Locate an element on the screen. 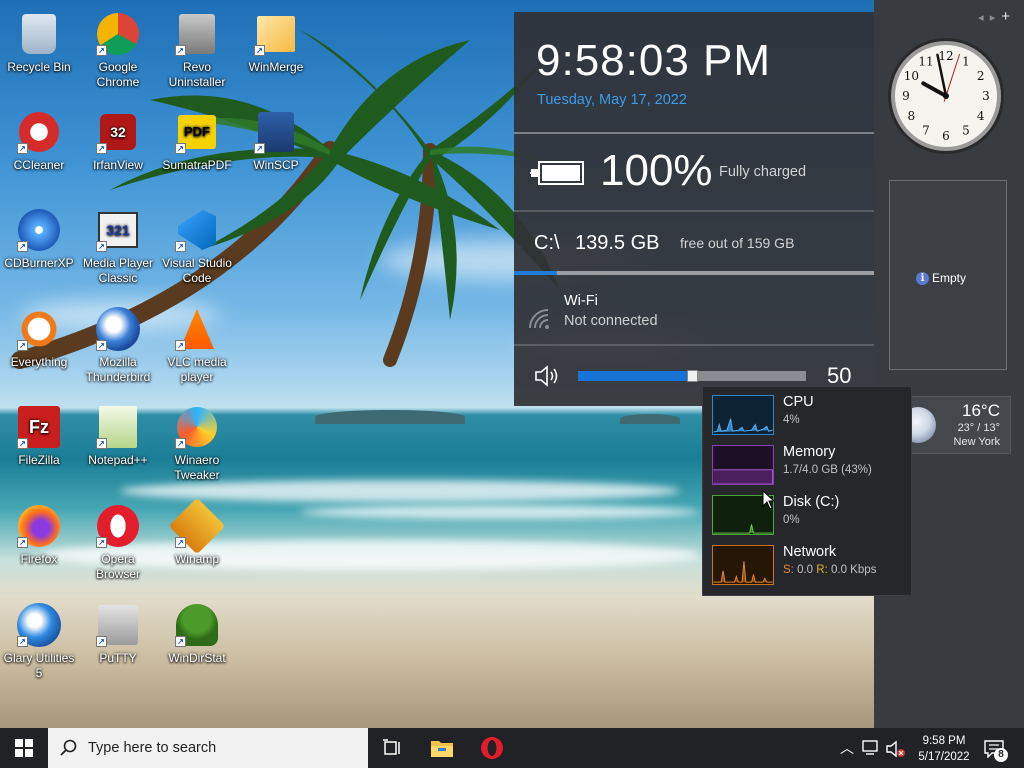 Image resolution: width=1024 pixels, height=768 pixels. folder-icon is located at coordinates (442, 749).